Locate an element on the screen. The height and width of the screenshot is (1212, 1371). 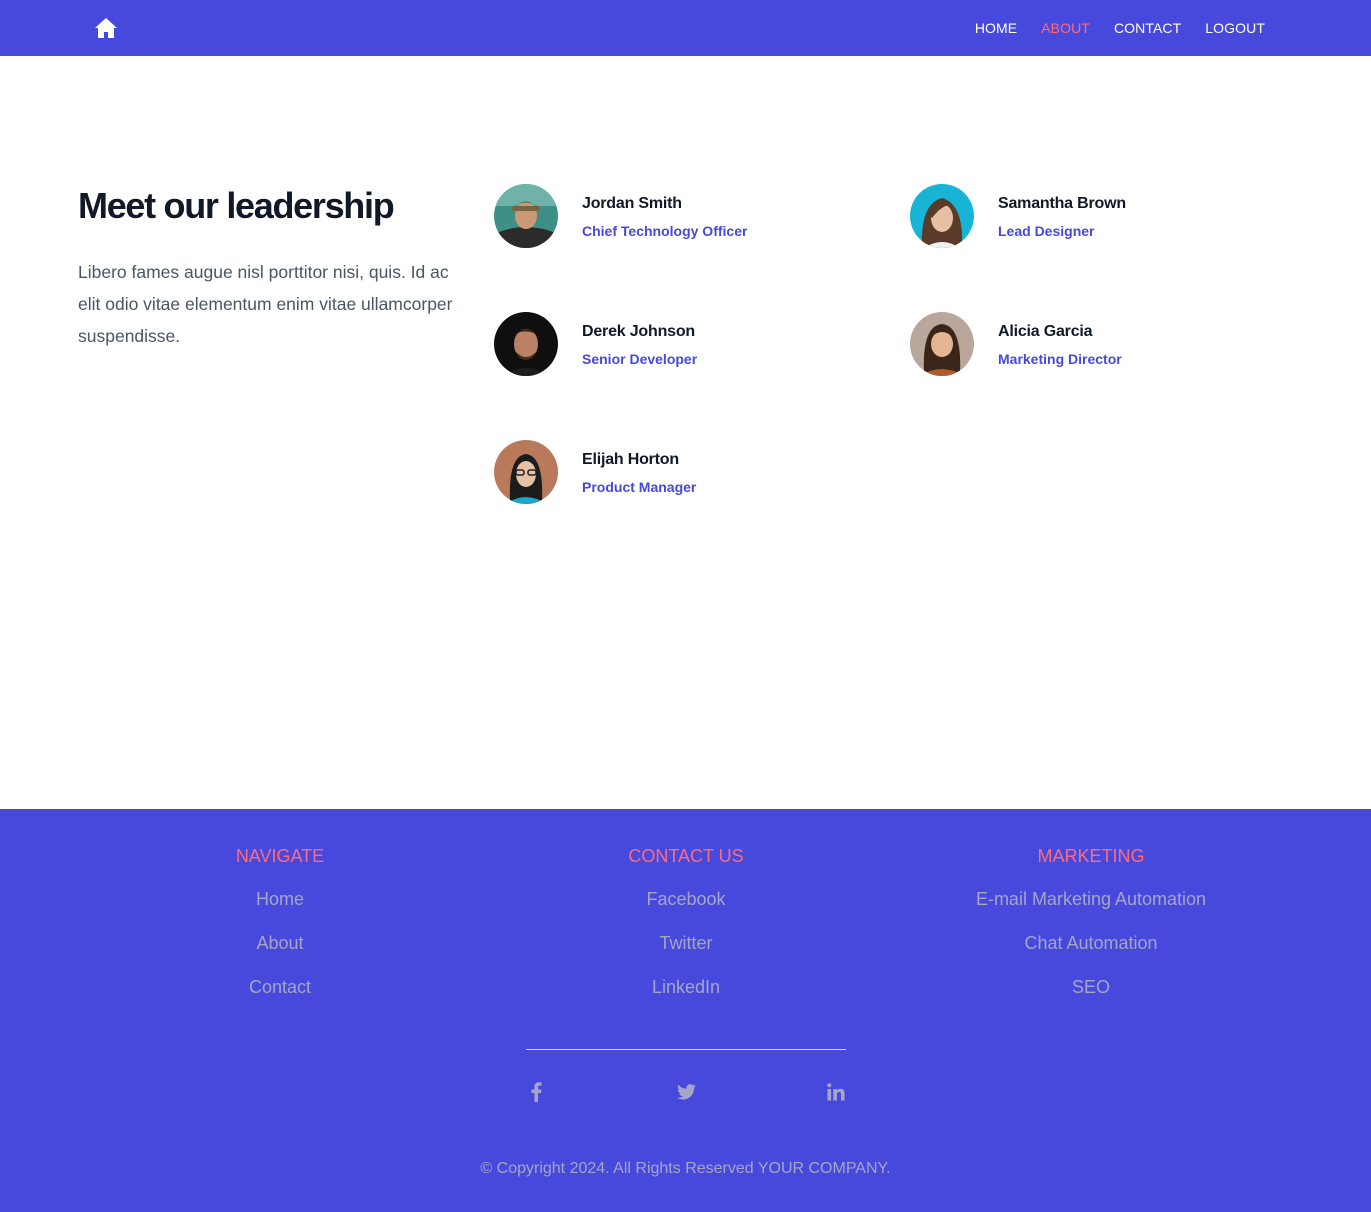
footer-heading: MARKETING is located at coordinates (1091, 856).